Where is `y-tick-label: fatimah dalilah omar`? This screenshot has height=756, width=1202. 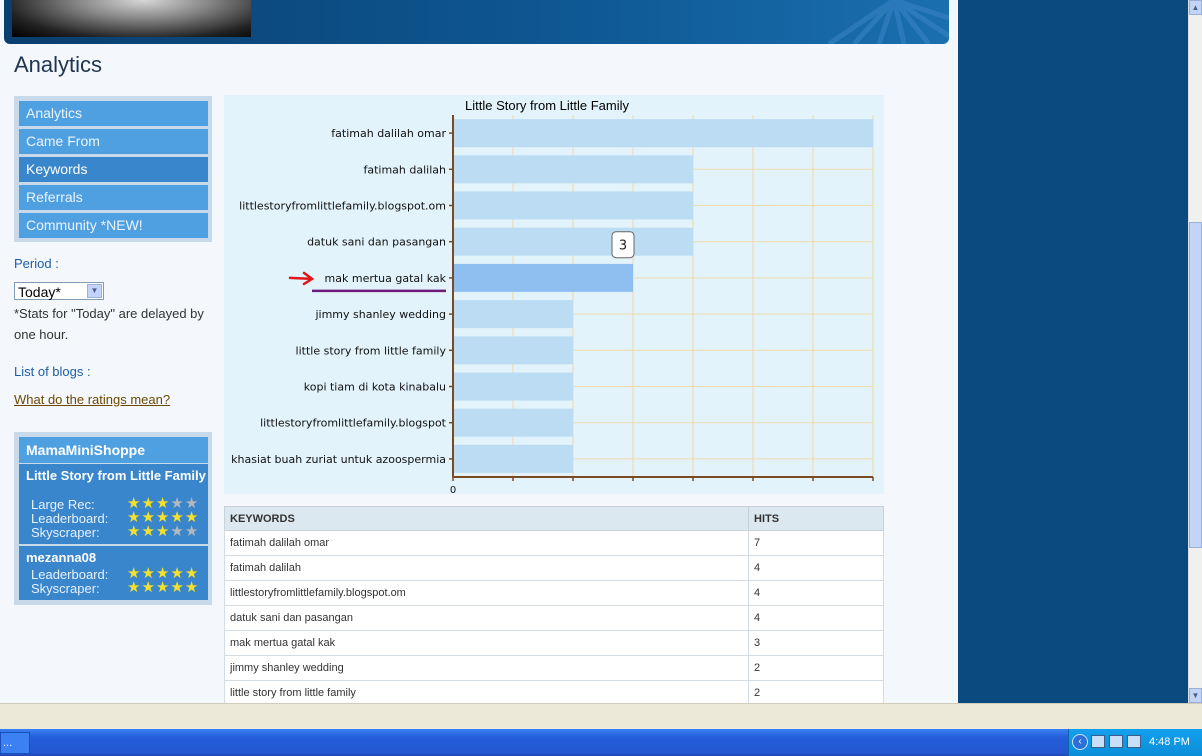 y-tick-label: fatimah dalilah omar is located at coordinates (388, 133).